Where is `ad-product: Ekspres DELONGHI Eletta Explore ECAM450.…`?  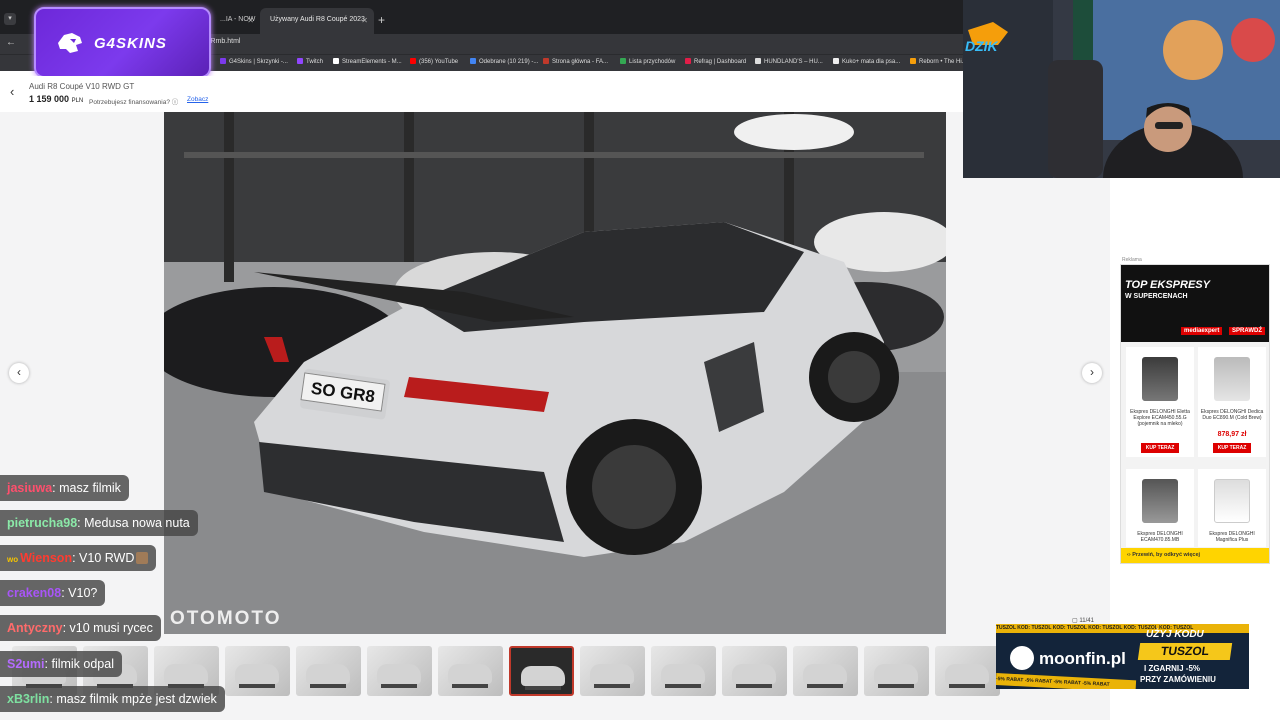
ad-product: Ekspres DELONGHI Eletta Explore ECAM450.… is located at coordinates (1160, 402).